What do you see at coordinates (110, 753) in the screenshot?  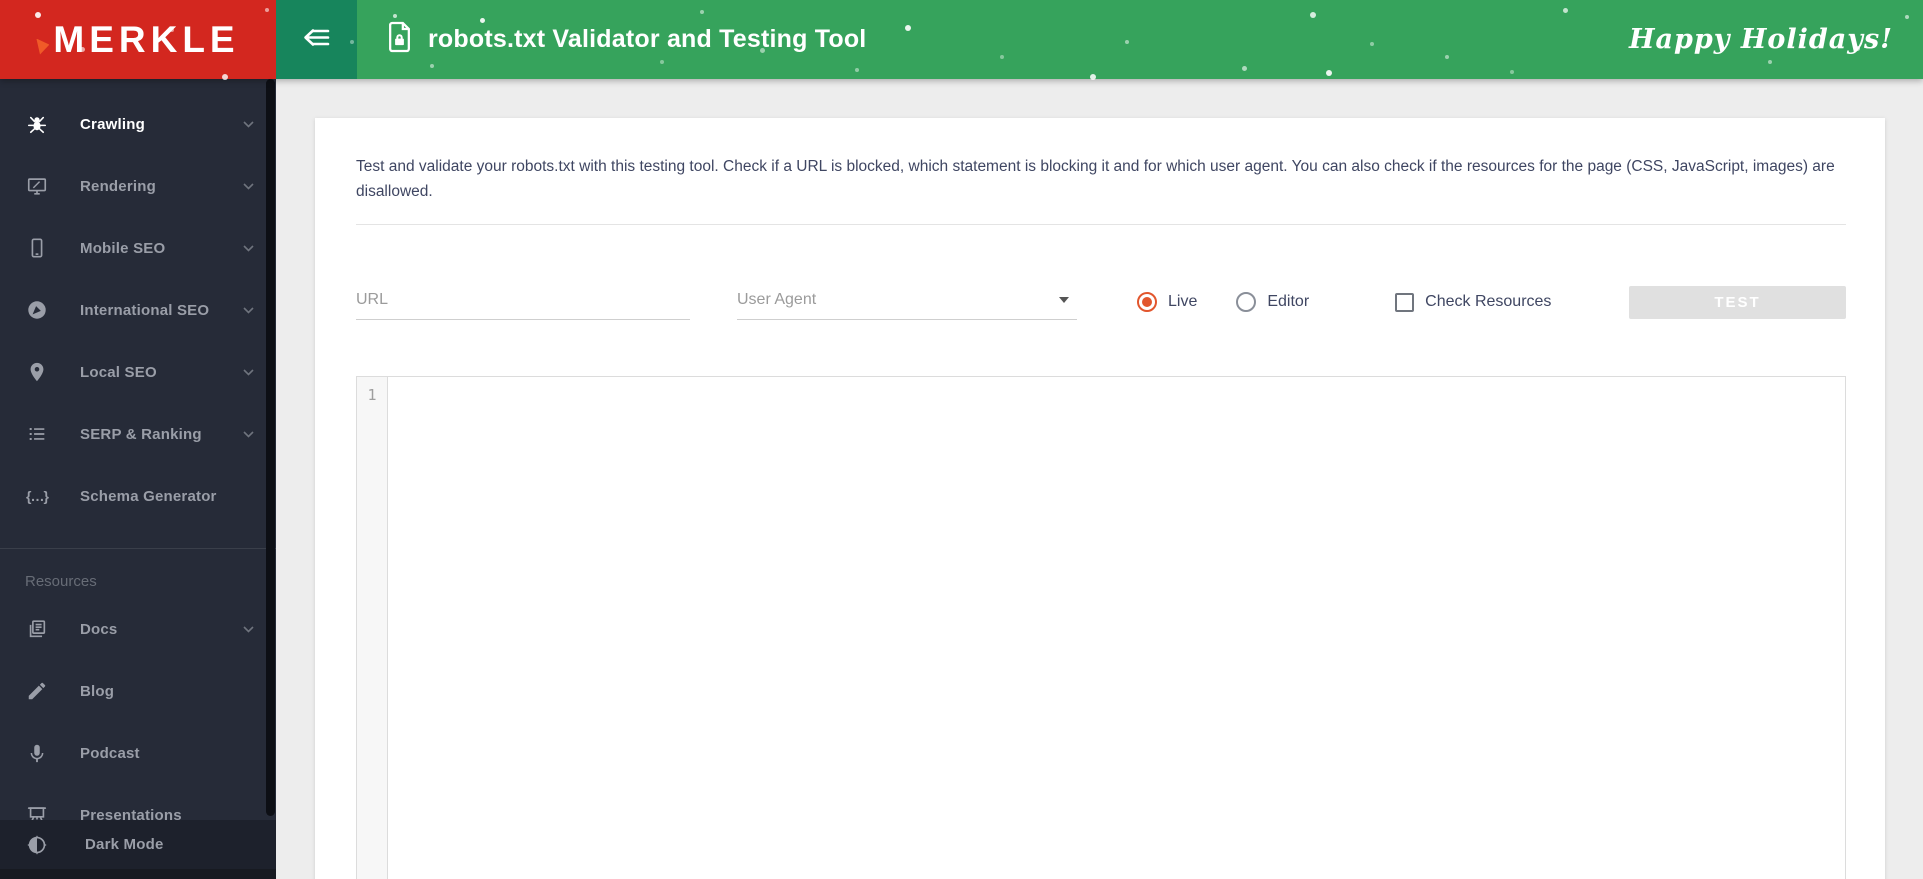 I see `sidebar-item-label: Podcast` at bounding box center [110, 753].